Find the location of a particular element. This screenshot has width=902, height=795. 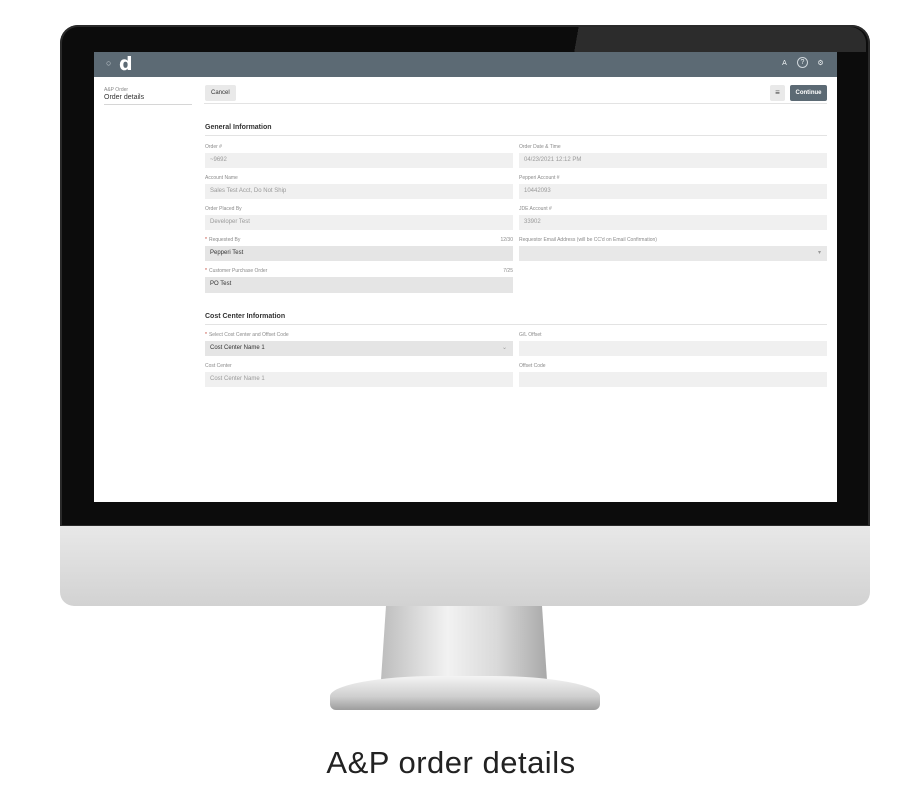

field-label: Cost Center is located at coordinates (218, 366).